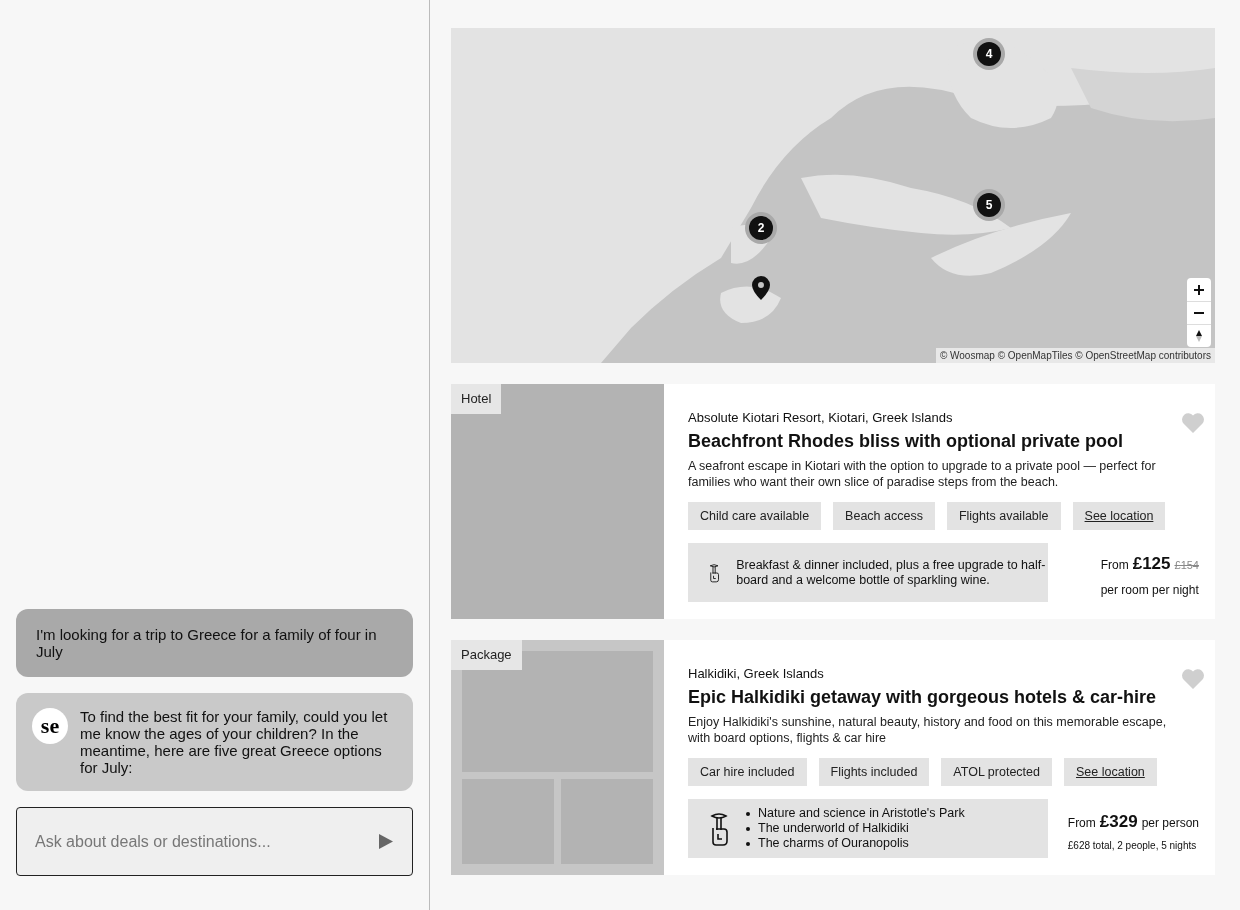 The image size is (1240, 910). I want to click on old-price: £154, so click(1186, 565).